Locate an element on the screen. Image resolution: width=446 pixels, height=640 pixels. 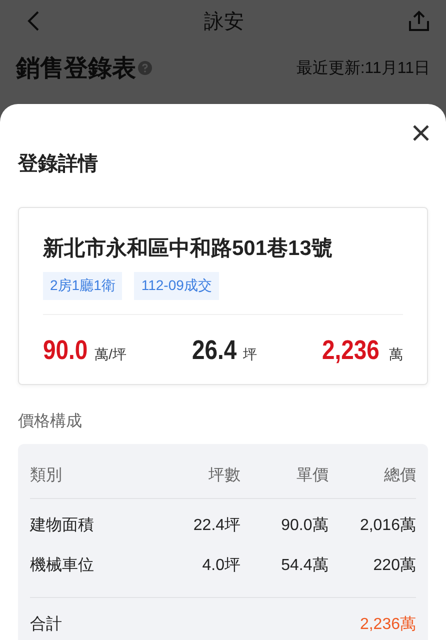
column-header: 類別 is located at coordinates (46, 476).